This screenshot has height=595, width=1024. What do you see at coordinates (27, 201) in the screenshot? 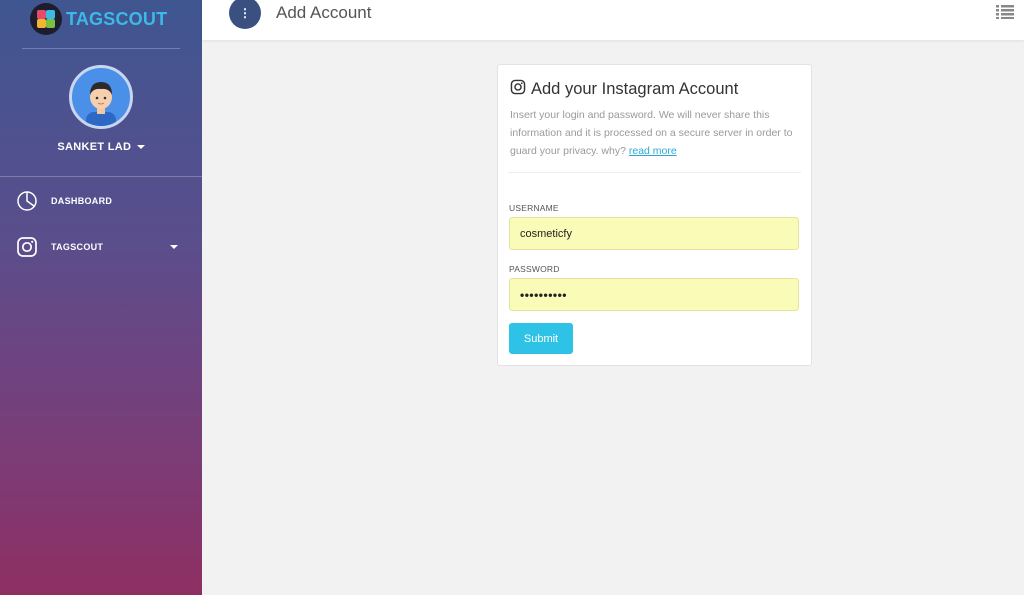
I see `dashboard-icon` at bounding box center [27, 201].